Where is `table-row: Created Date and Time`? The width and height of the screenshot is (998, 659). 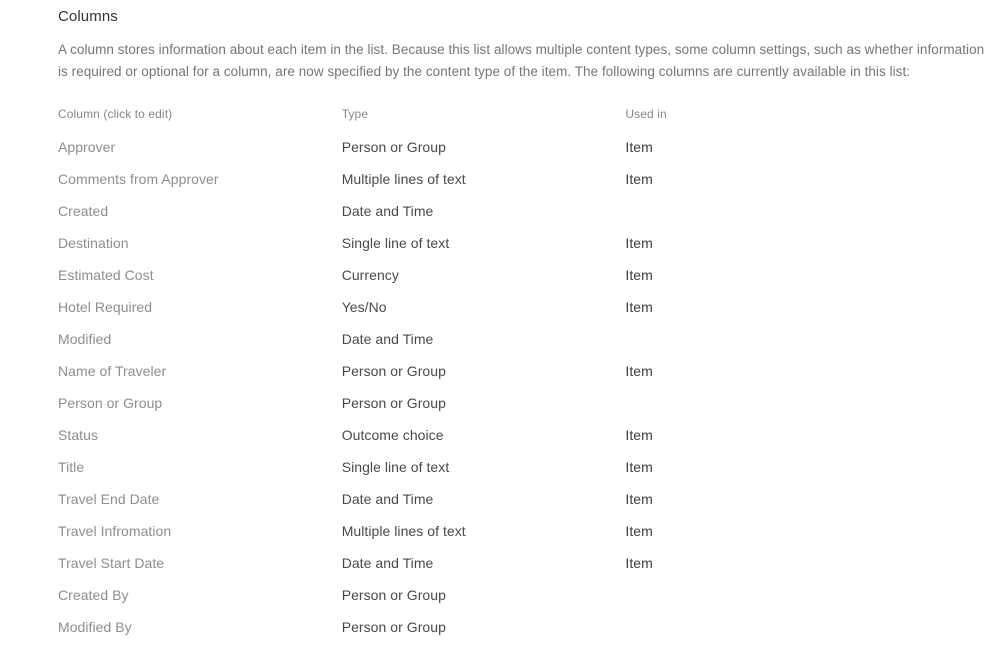
table-row: Created Date and Time is located at coordinates (522, 217).